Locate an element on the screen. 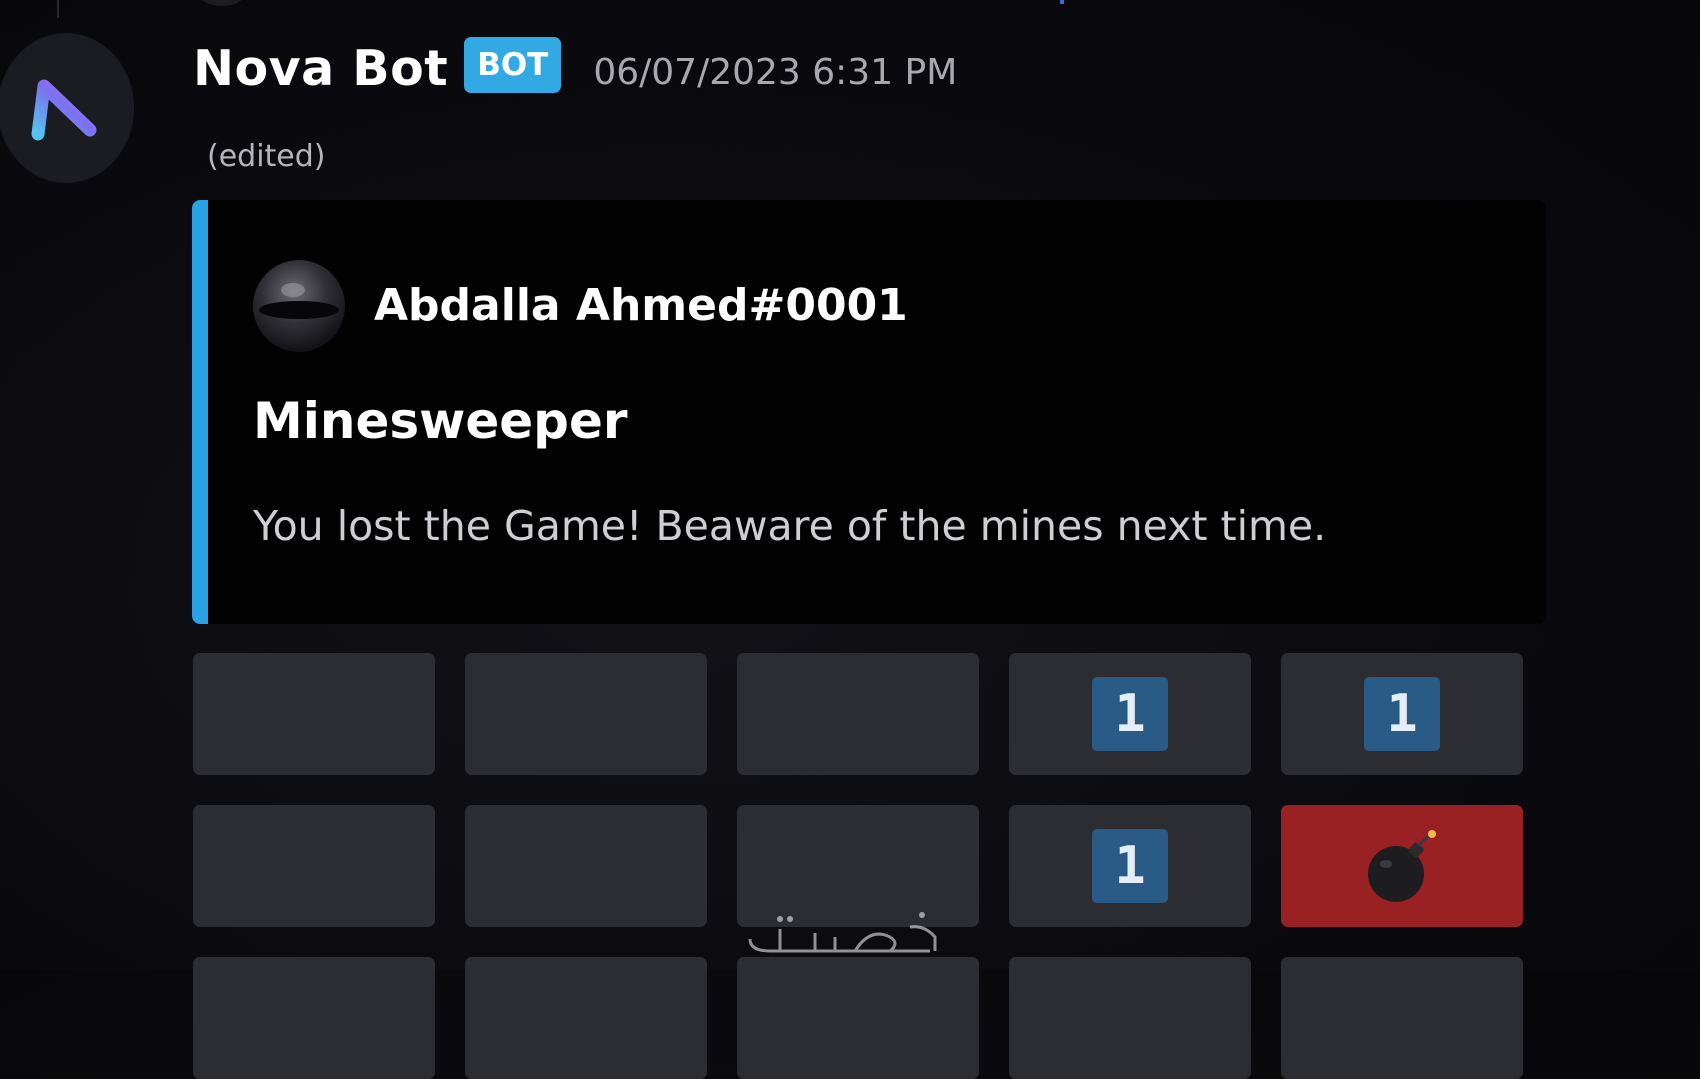  embed-author-name: Abdalla Ahmed#0001 is located at coordinates (641, 305).